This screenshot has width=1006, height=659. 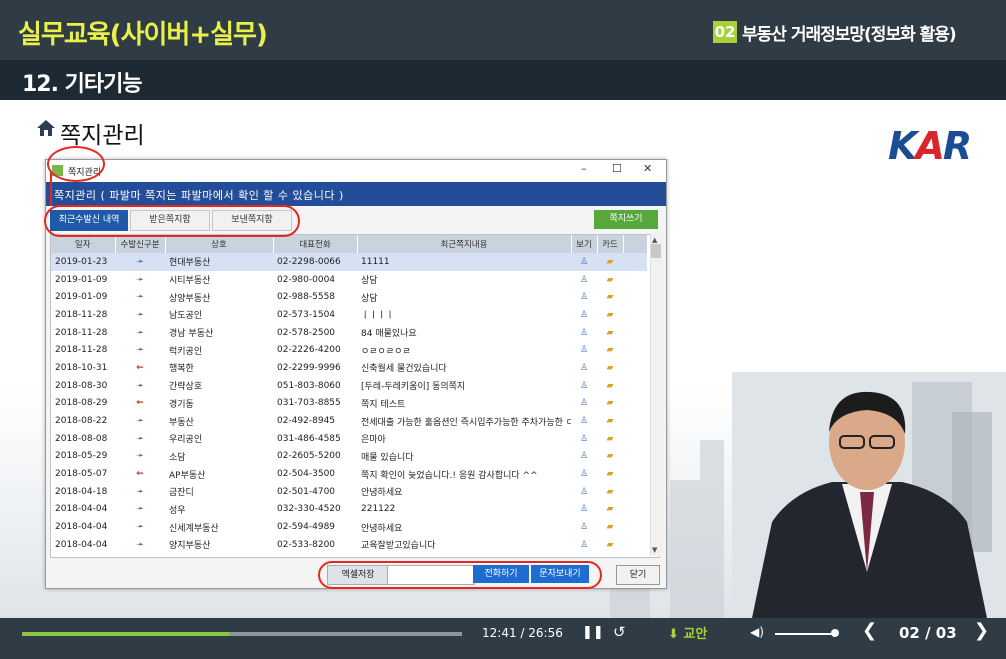 I want to click on close-window-button: 닫기, so click(x=638, y=575).